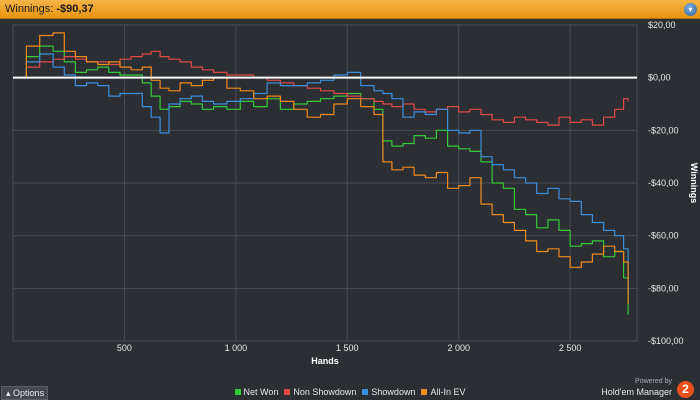  What do you see at coordinates (570, 348) in the screenshot?
I see `x-tick-label: 2 500` at bounding box center [570, 348].